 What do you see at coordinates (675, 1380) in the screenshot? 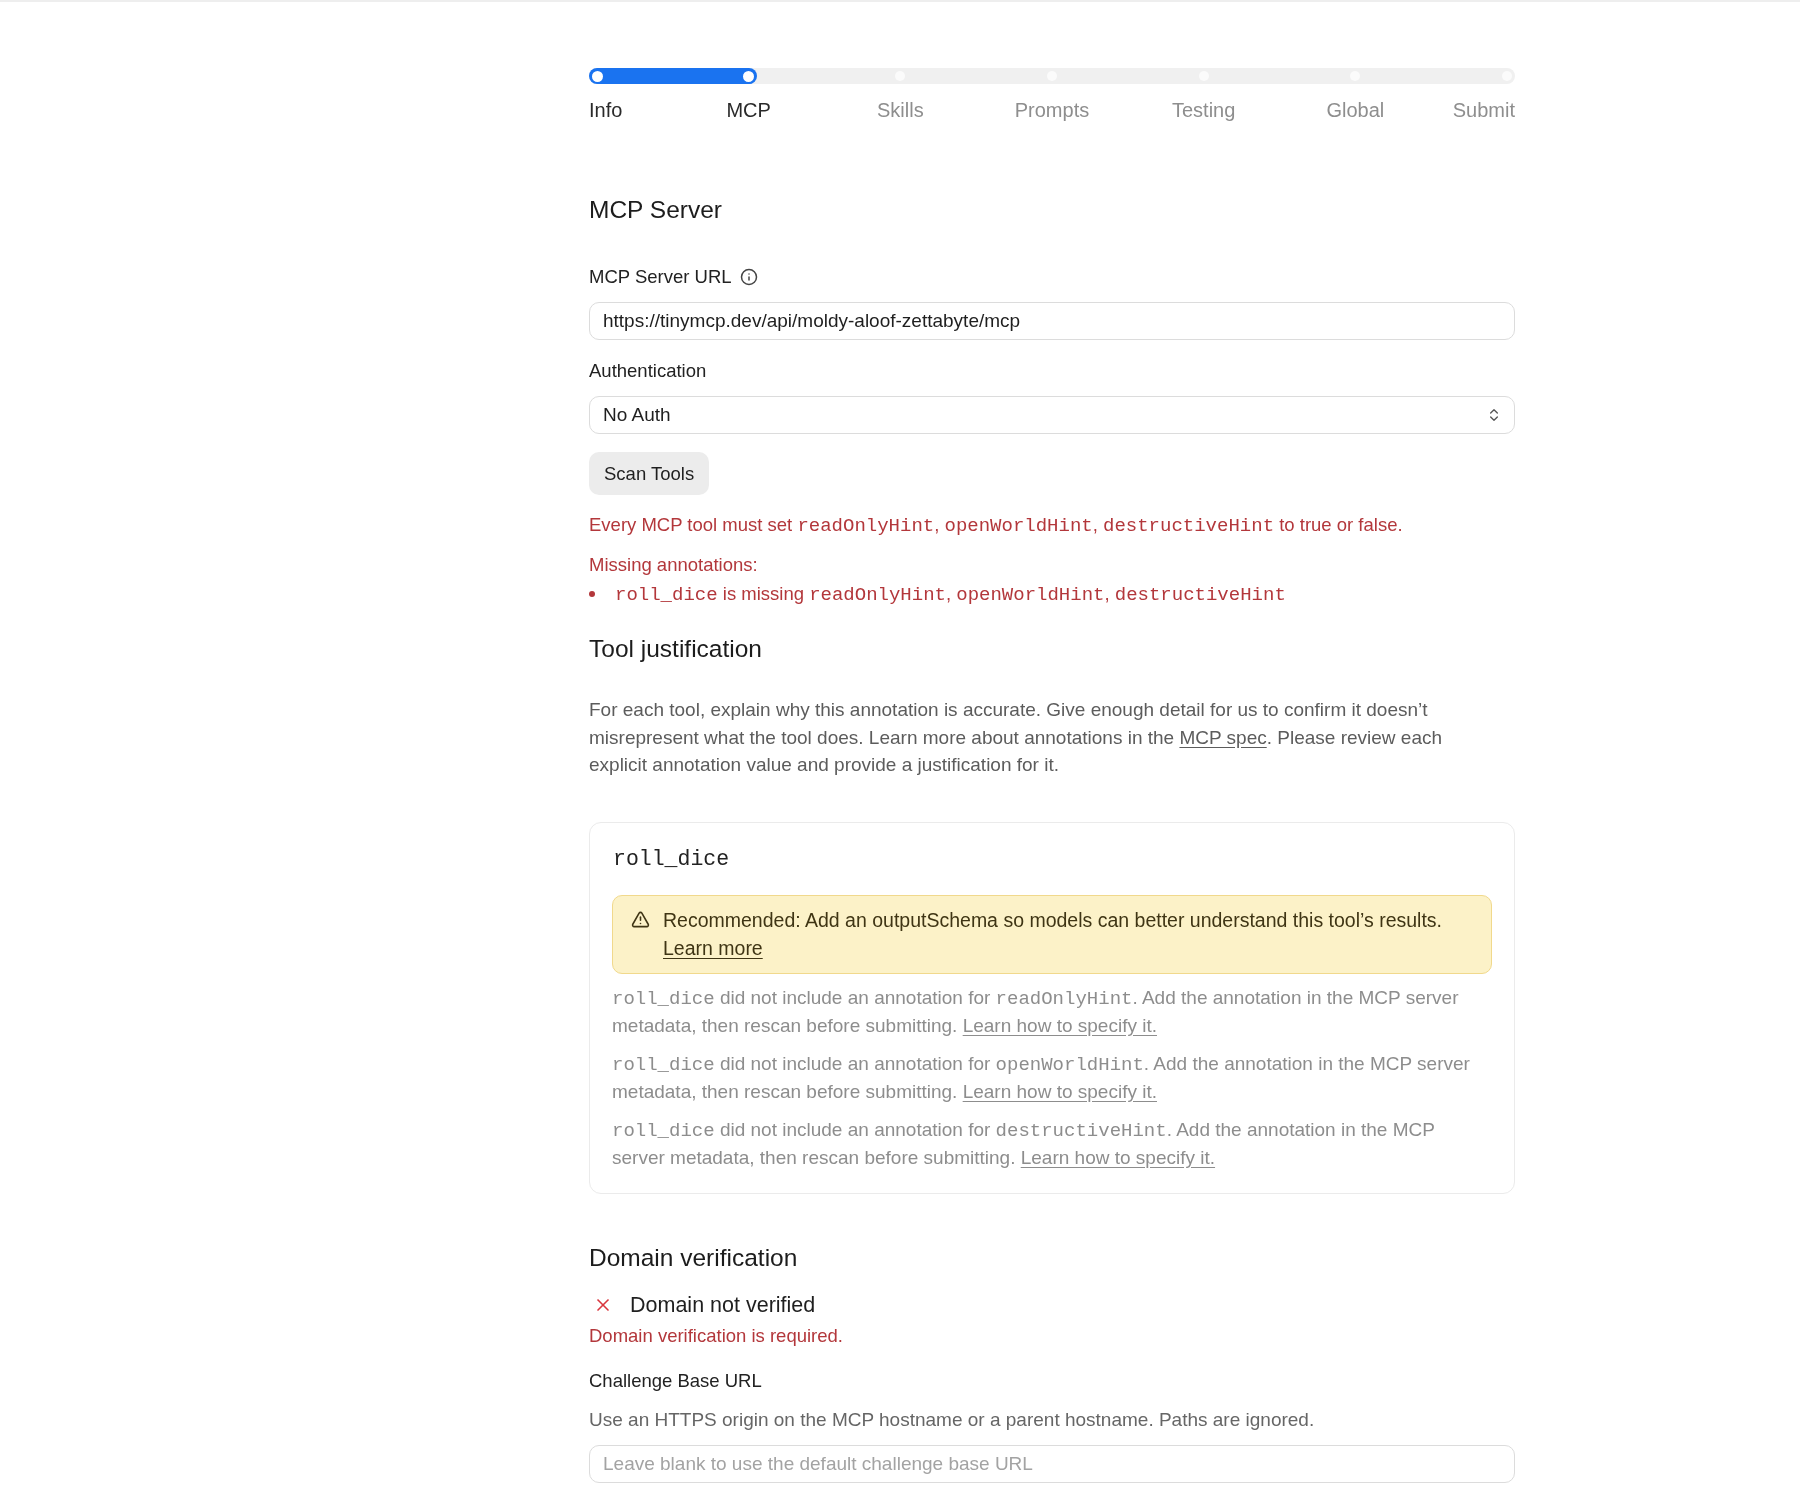
I see `field-label: Challenge Base URL` at bounding box center [675, 1380].